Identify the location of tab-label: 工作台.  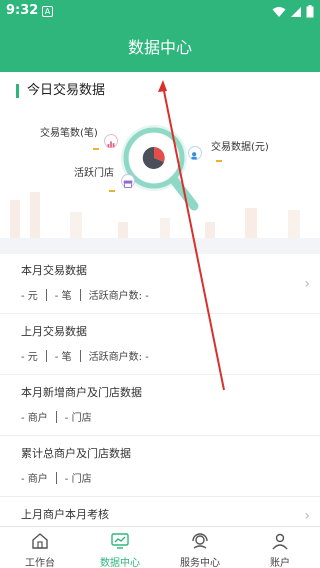
(40, 563).